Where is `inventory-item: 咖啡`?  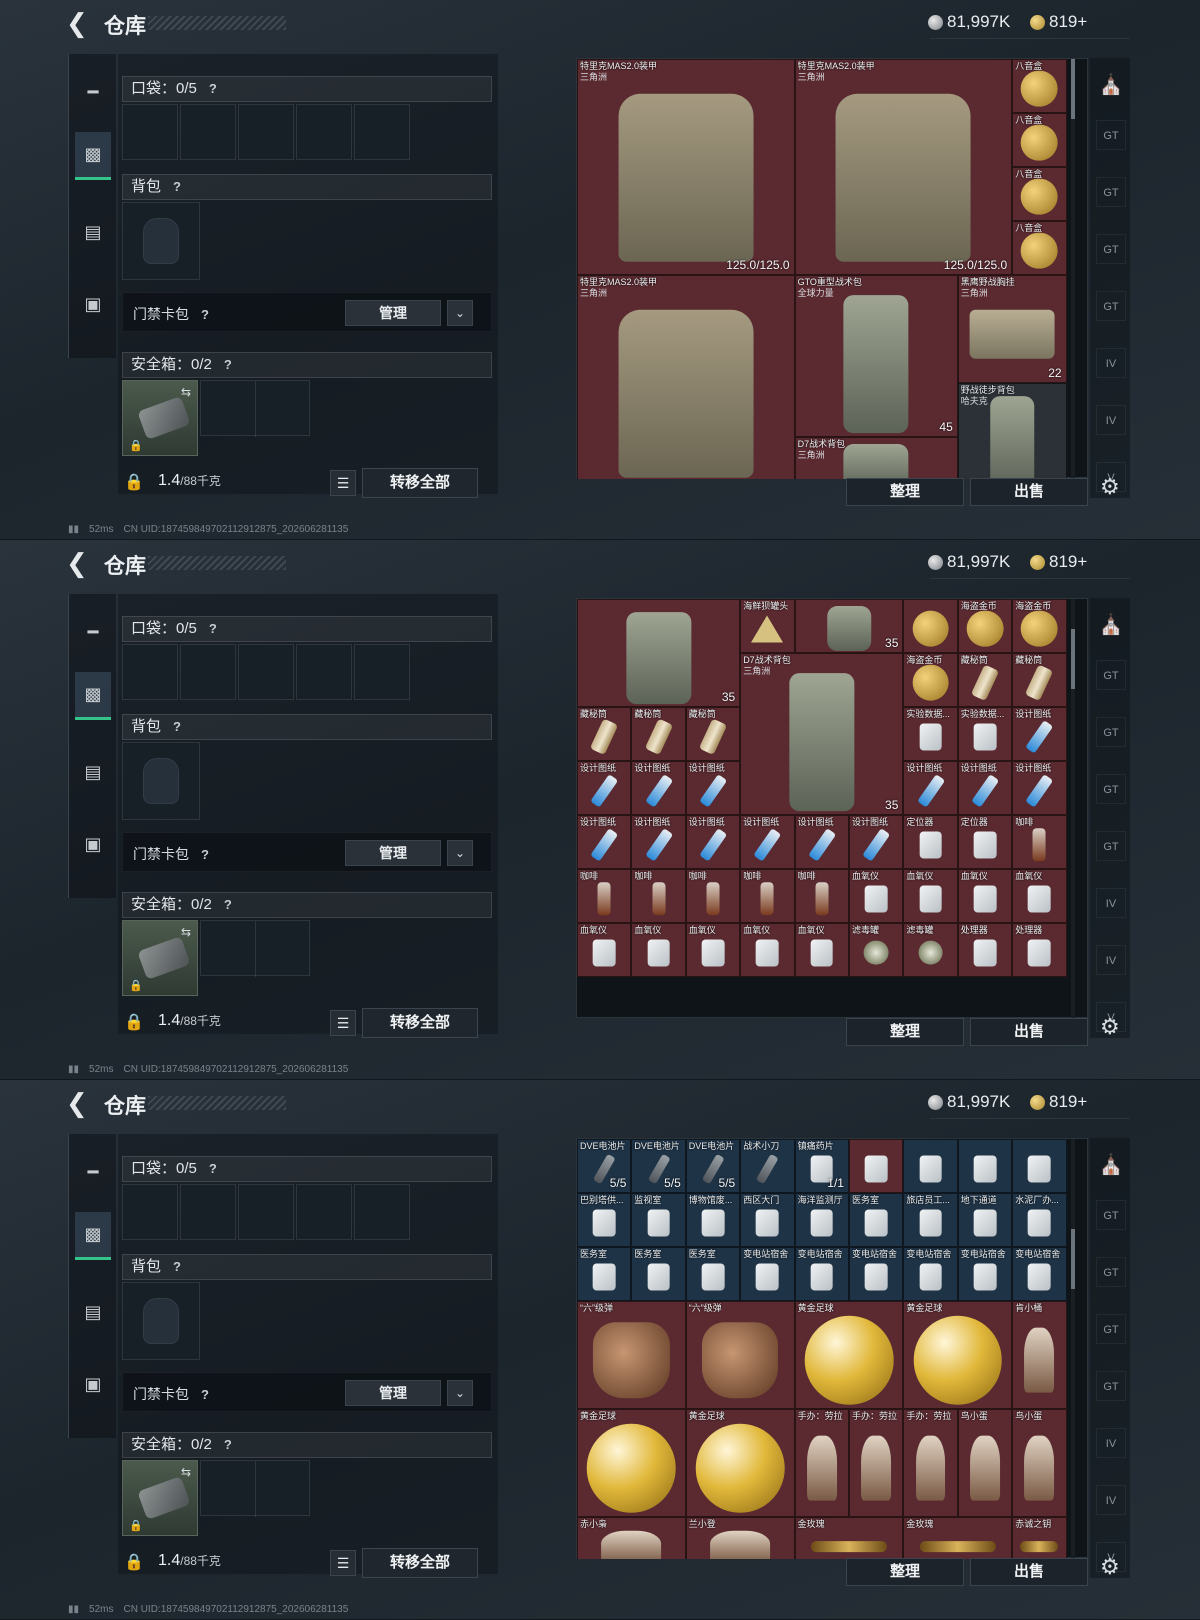
inventory-item: 咖啡 is located at coordinates (1039, 842).